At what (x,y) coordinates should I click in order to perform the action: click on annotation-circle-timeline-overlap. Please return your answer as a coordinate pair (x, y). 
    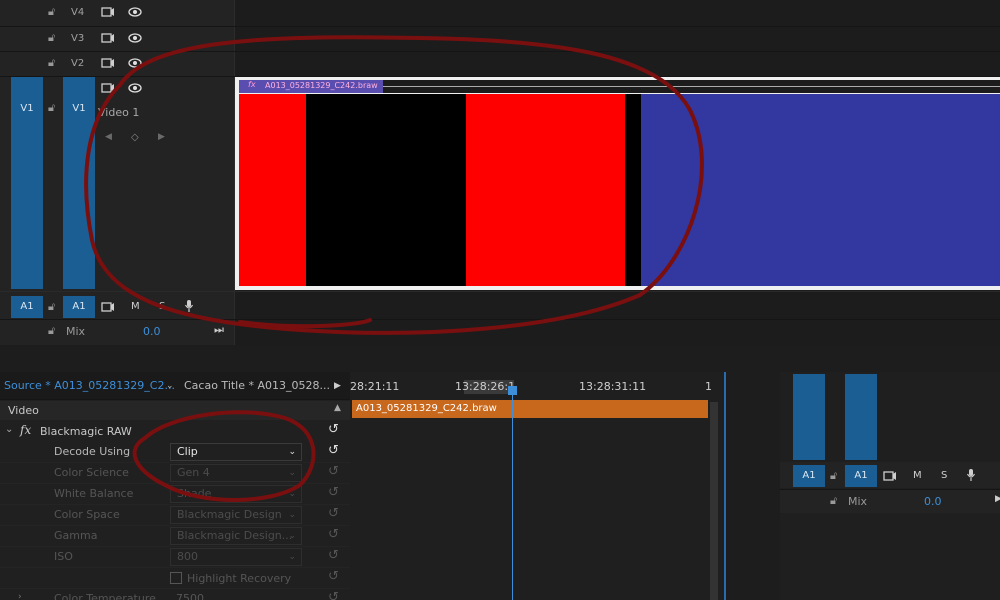
    Looking at the image, I should click on (305, 323).